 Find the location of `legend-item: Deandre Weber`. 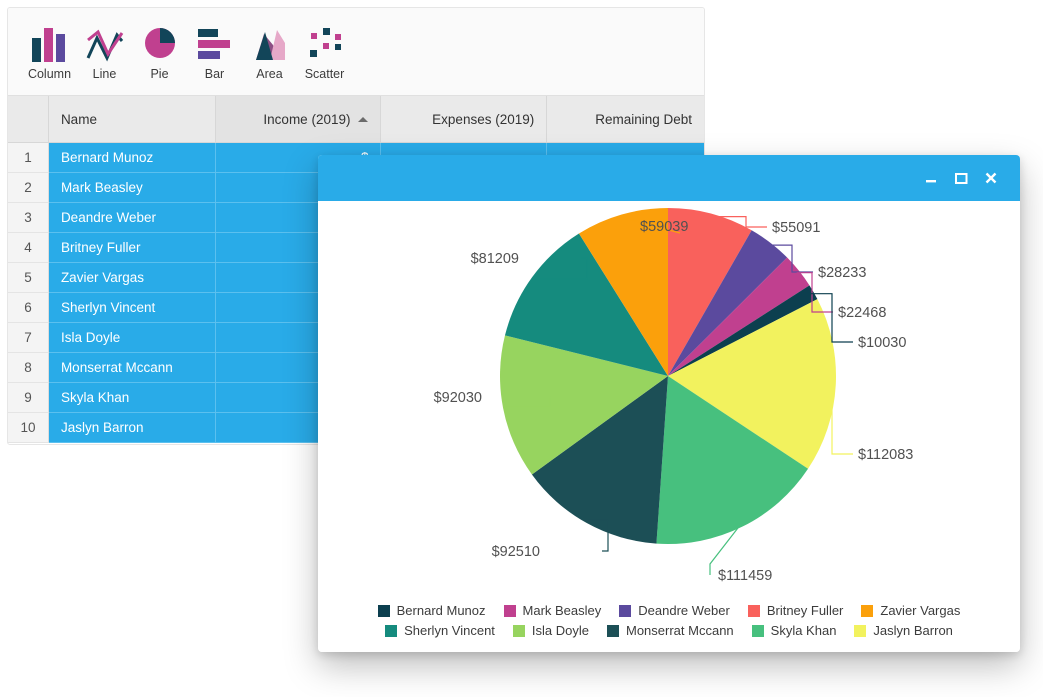

legend-item: Deandre Weber is located at coordinates (674, 610).